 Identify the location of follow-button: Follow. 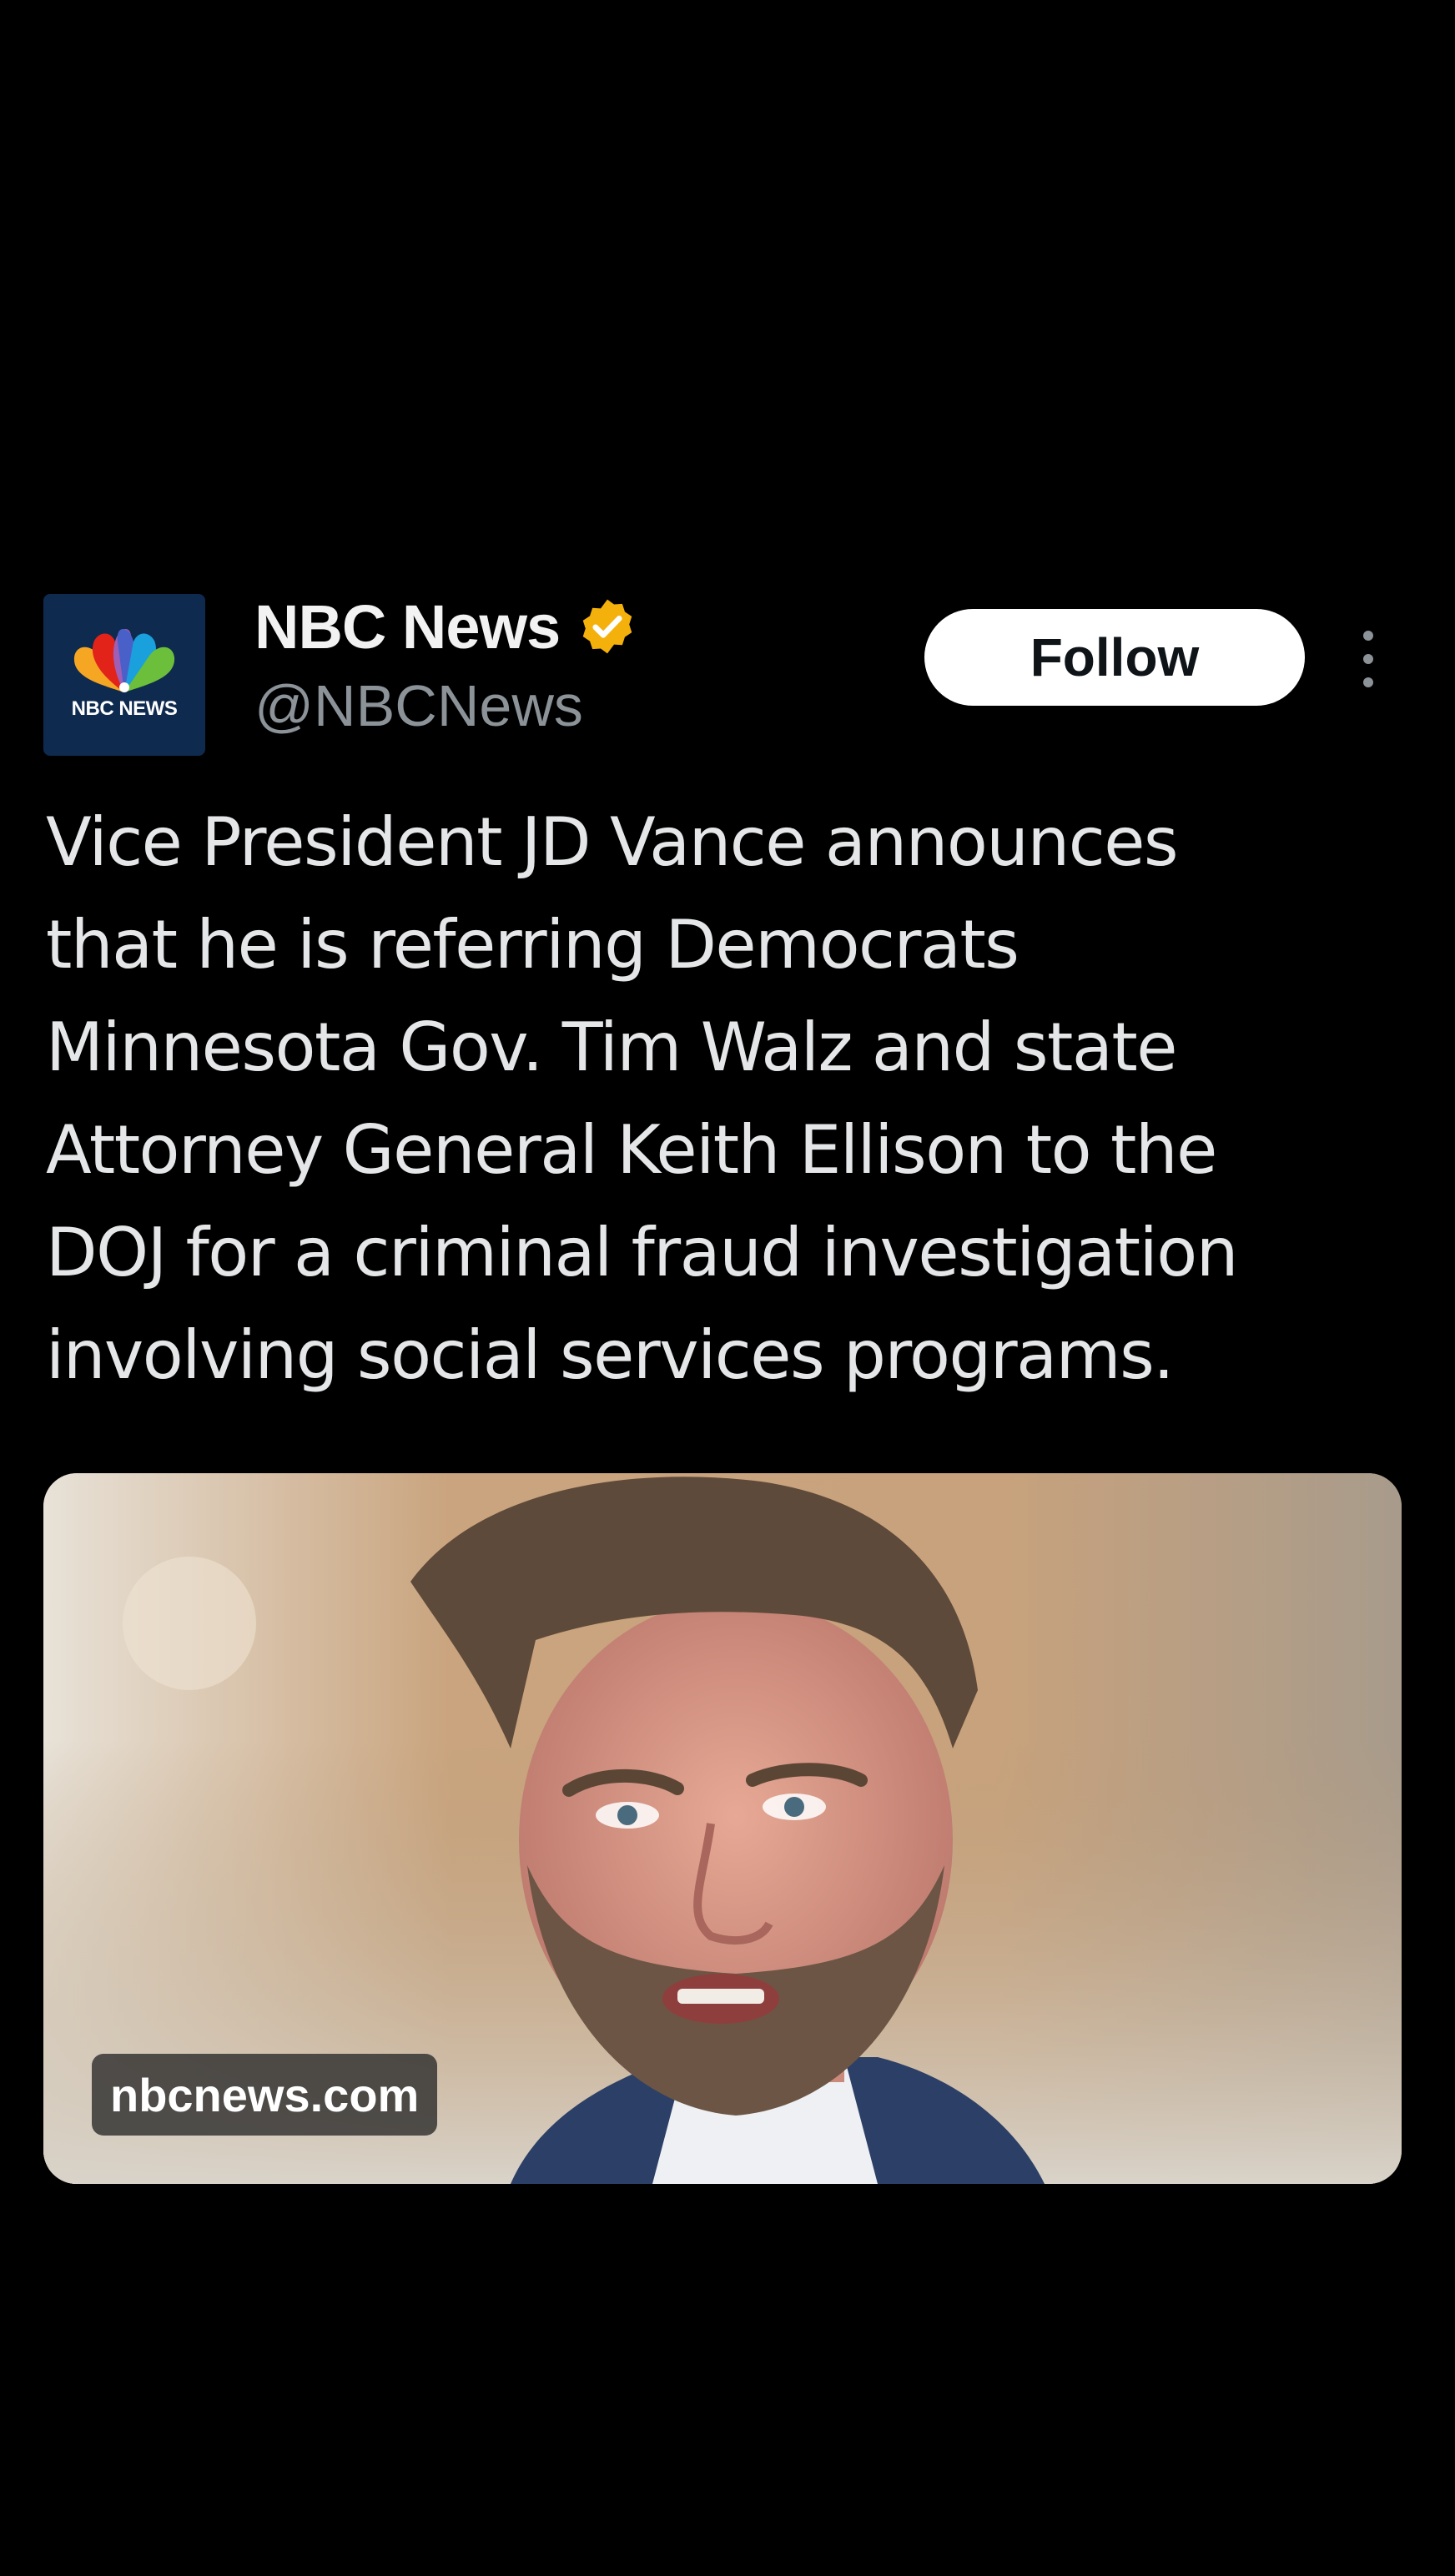
(1114, 657).